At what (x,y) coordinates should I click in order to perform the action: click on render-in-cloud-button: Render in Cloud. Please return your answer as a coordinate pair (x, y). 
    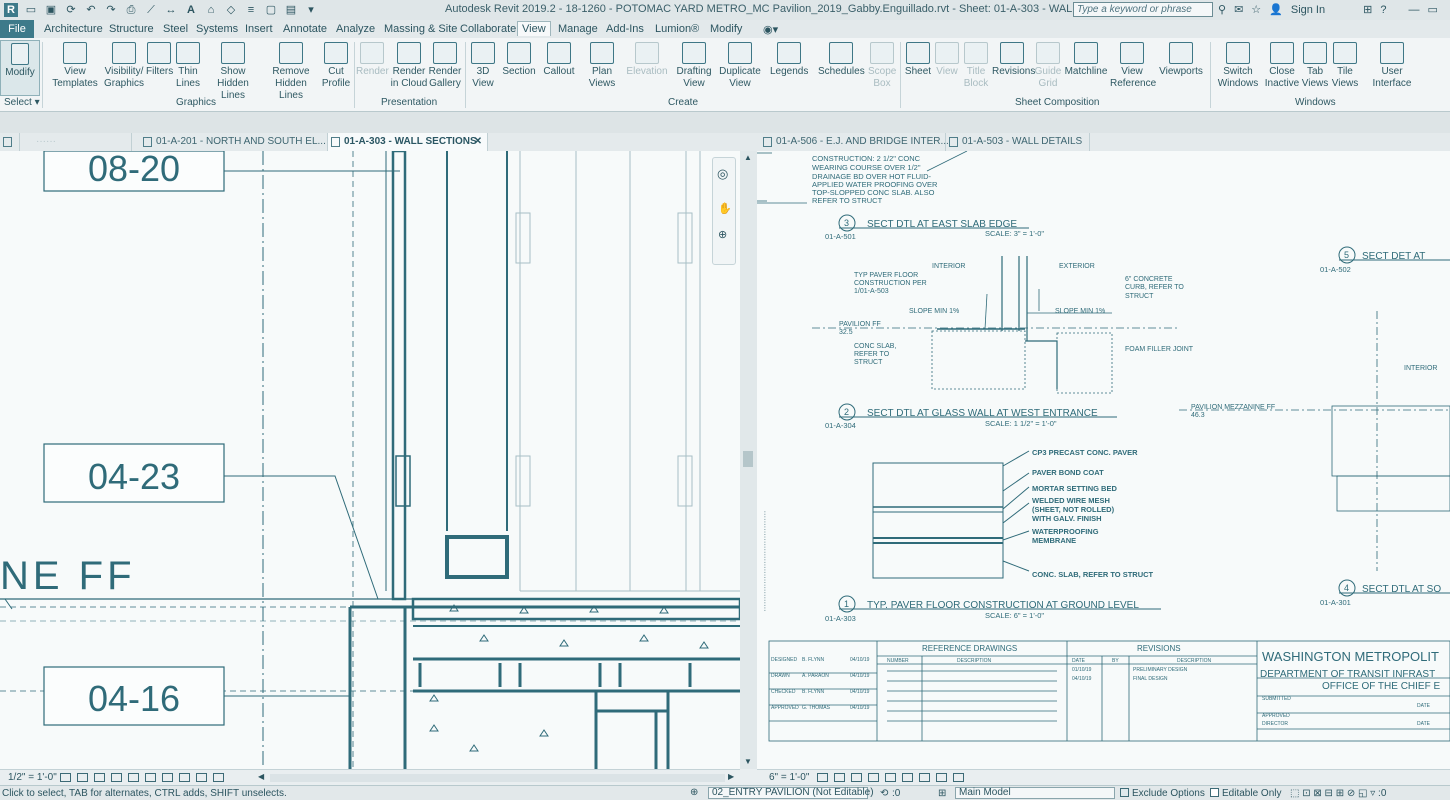
    Looking at the image, I should click on (409, 65).